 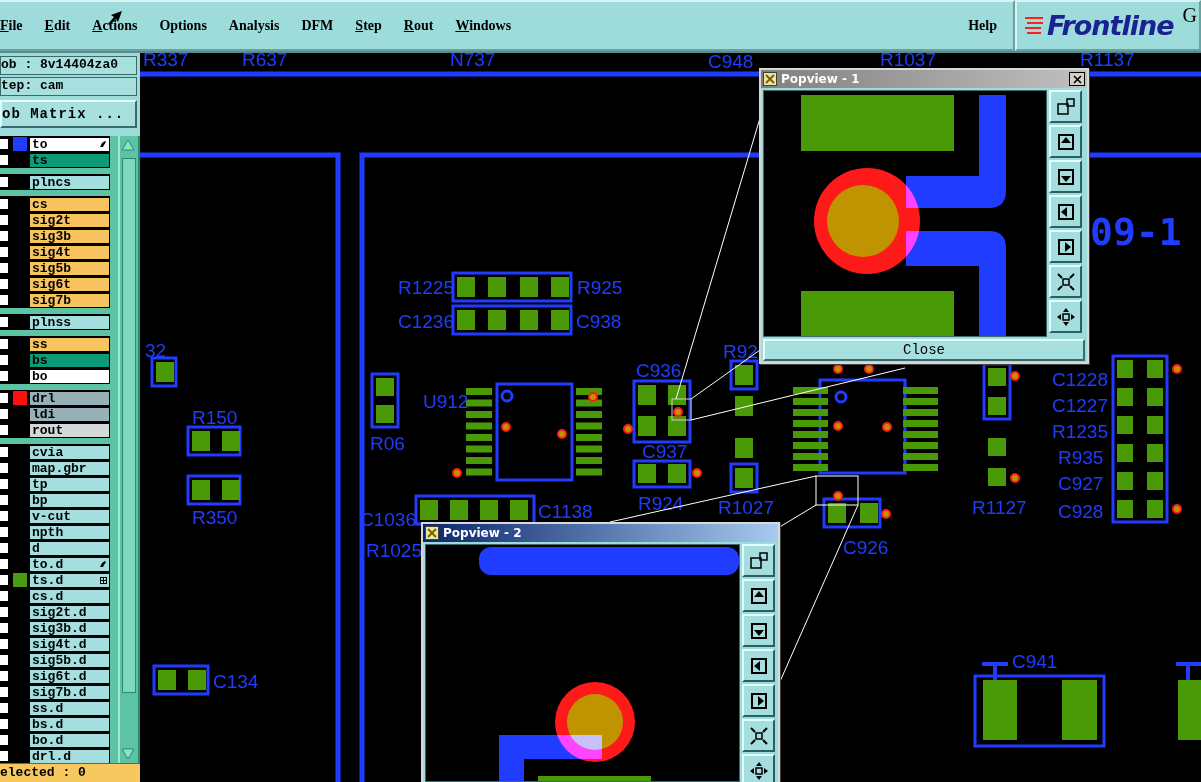 What do you see at coordinates (69, 724) in the screenshot?
I see `layer-name: bs.d` at bounding box center [69, 724].